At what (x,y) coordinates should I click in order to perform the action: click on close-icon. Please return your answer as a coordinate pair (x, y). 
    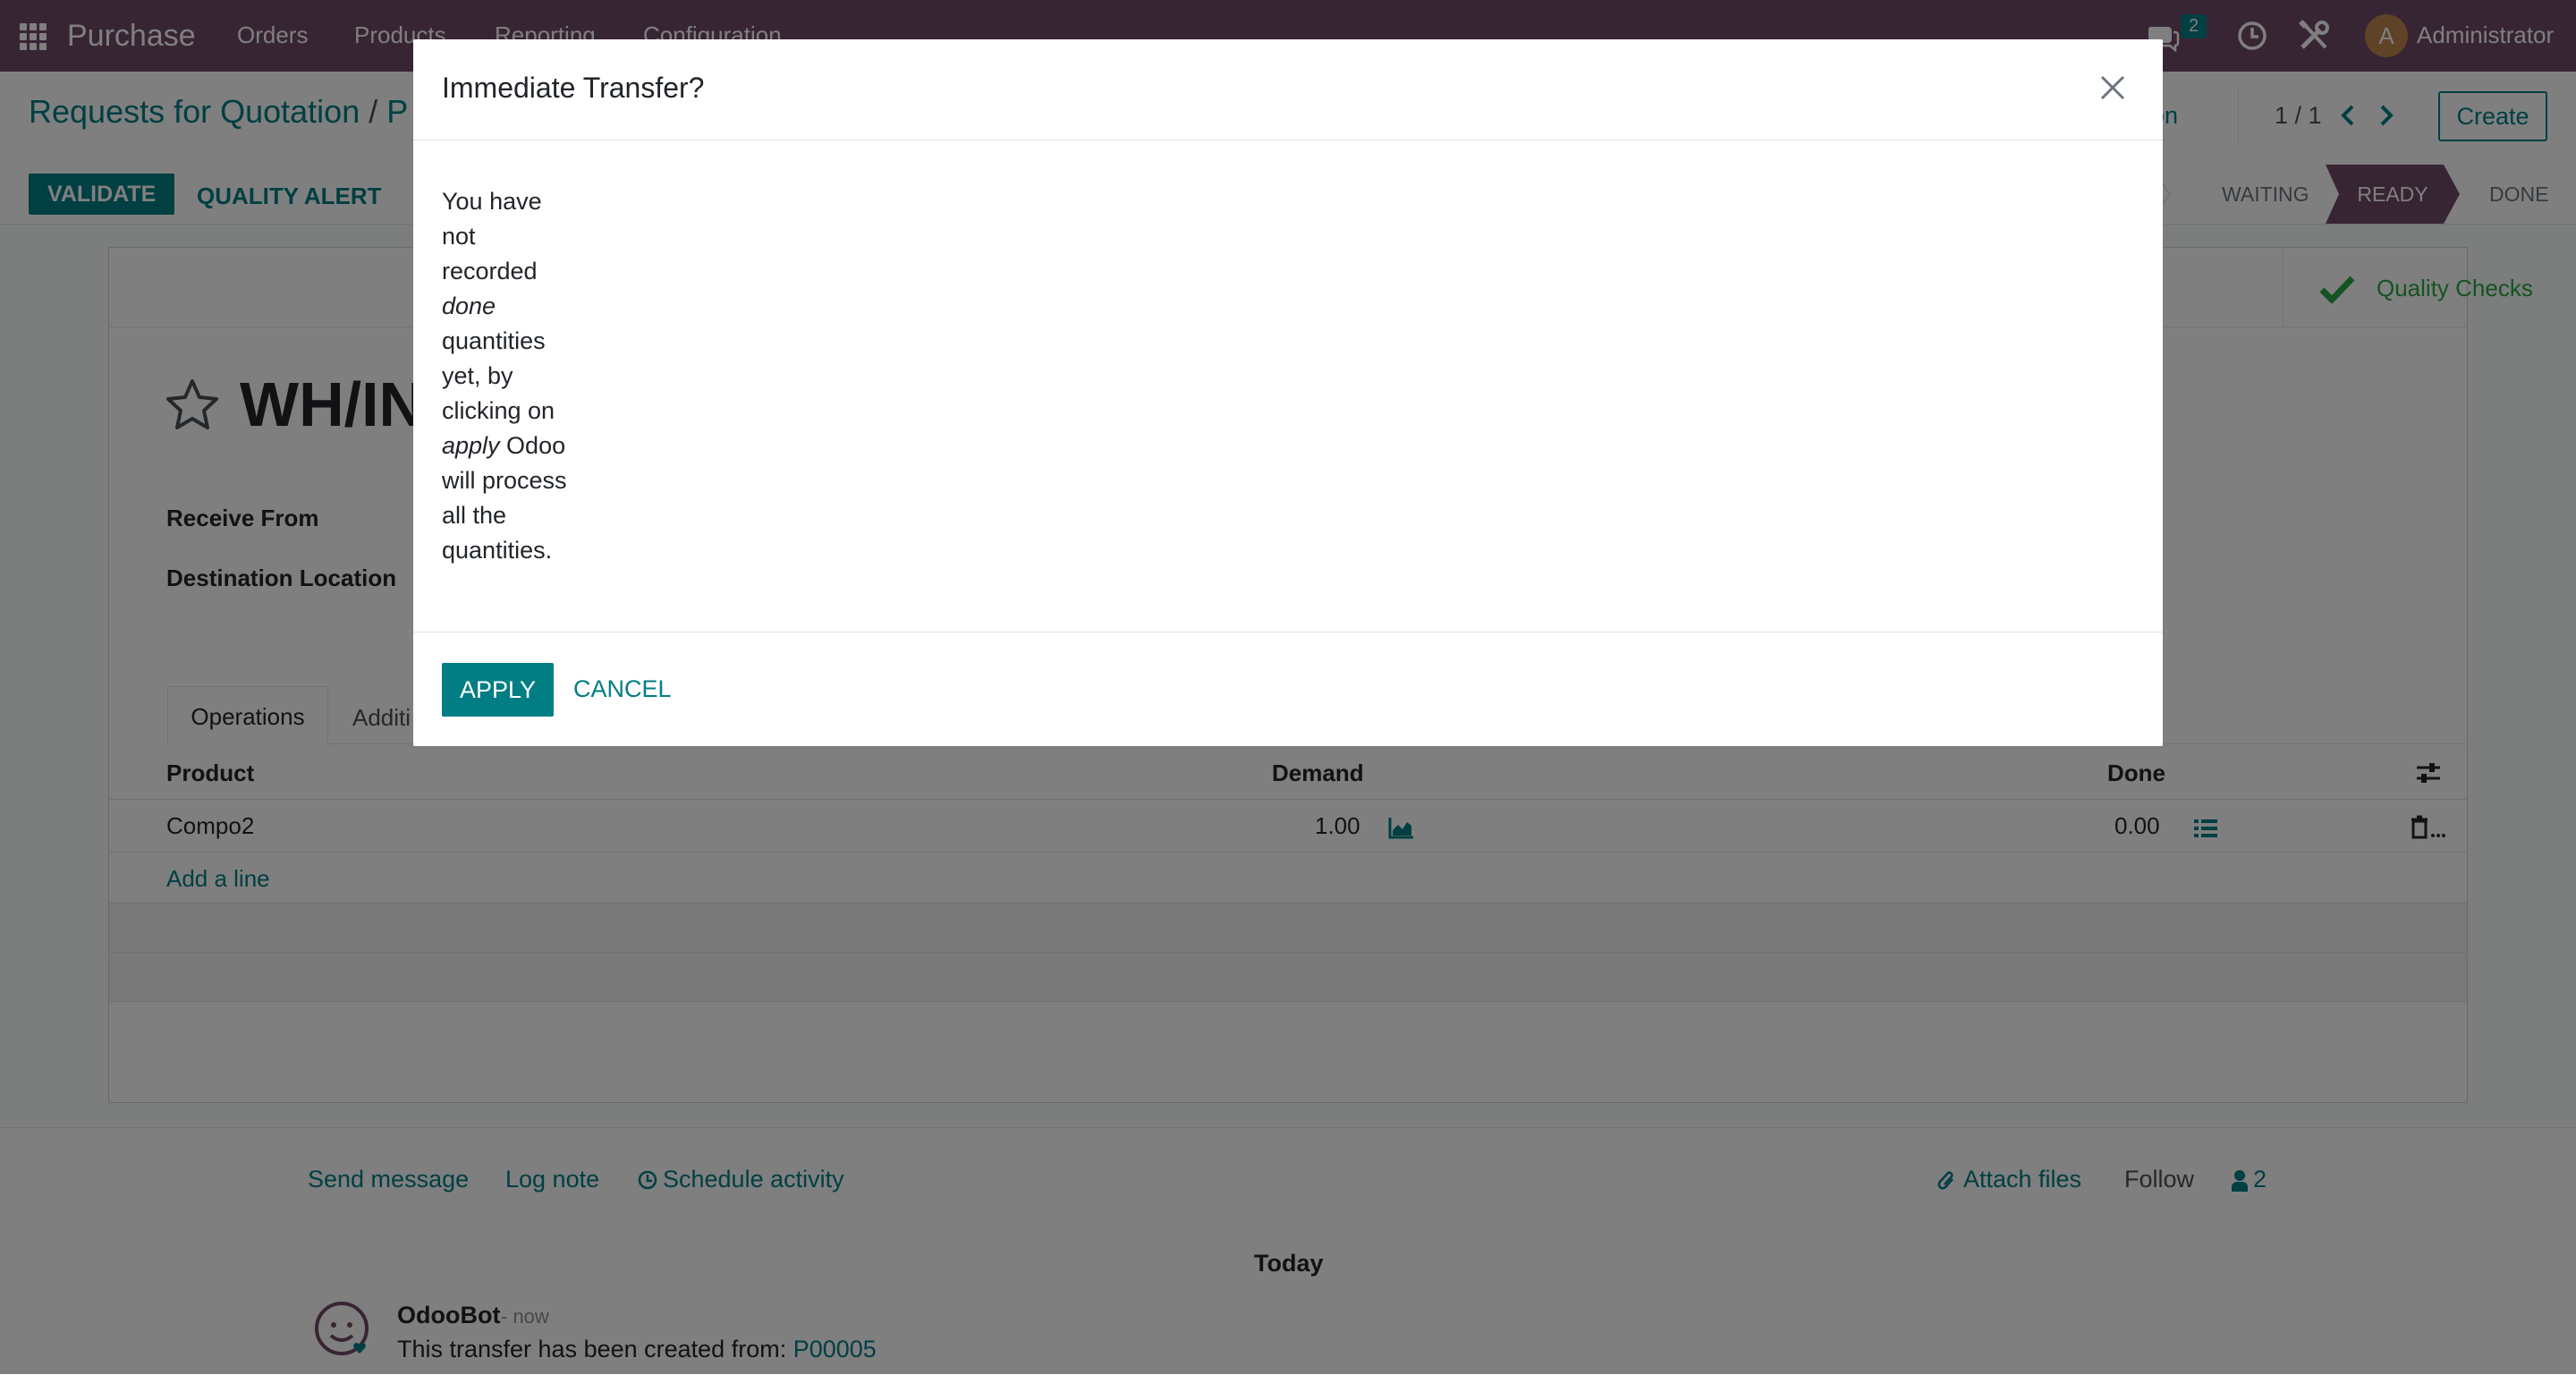
    Looking at the image, I should click on (2113, 88).